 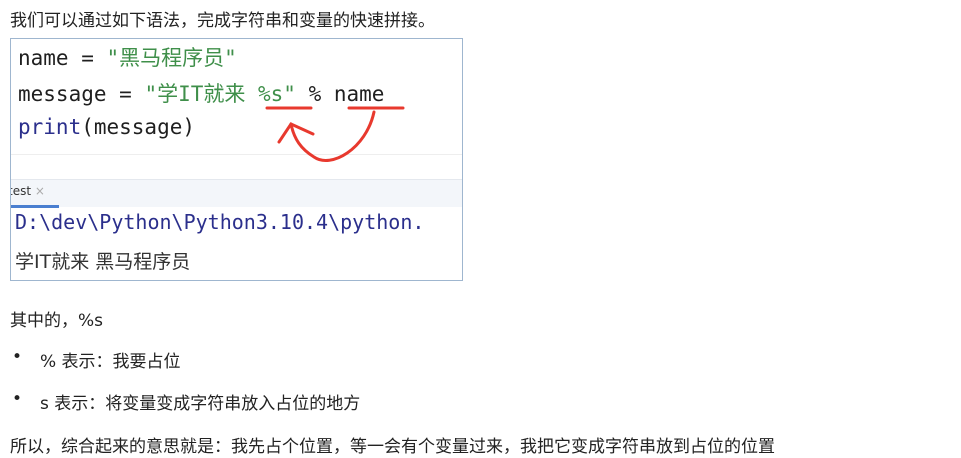 What do you see at coordinates (335, 134) in the screenshot?
I see `annotation-arrow-icon` at bounding box center [335, 134].